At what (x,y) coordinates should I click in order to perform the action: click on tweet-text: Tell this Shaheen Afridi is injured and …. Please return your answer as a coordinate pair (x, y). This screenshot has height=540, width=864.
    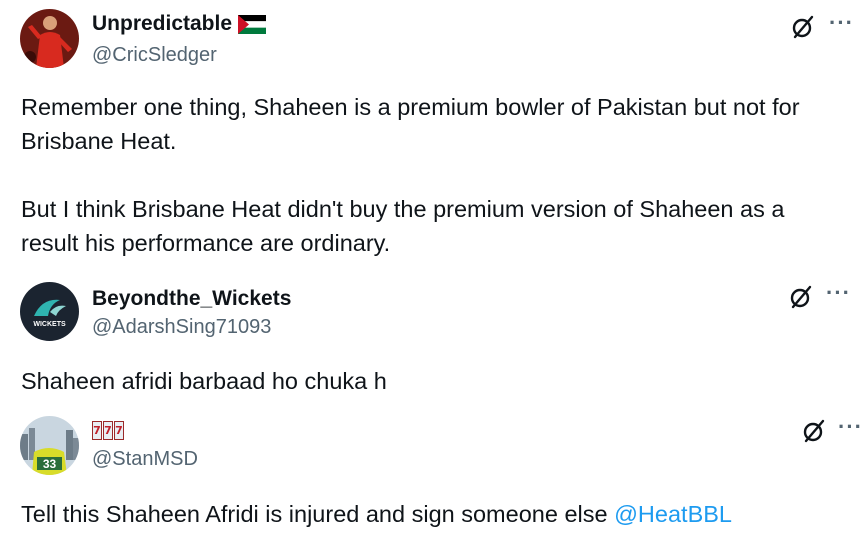
    Looking at the image, I should click on (430, 514).